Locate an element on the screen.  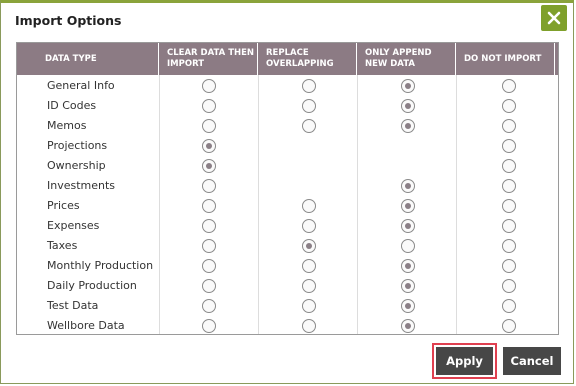
header-replace-overlapping: REPLACE OVERLAPPING is located at coordinates (307, 59).